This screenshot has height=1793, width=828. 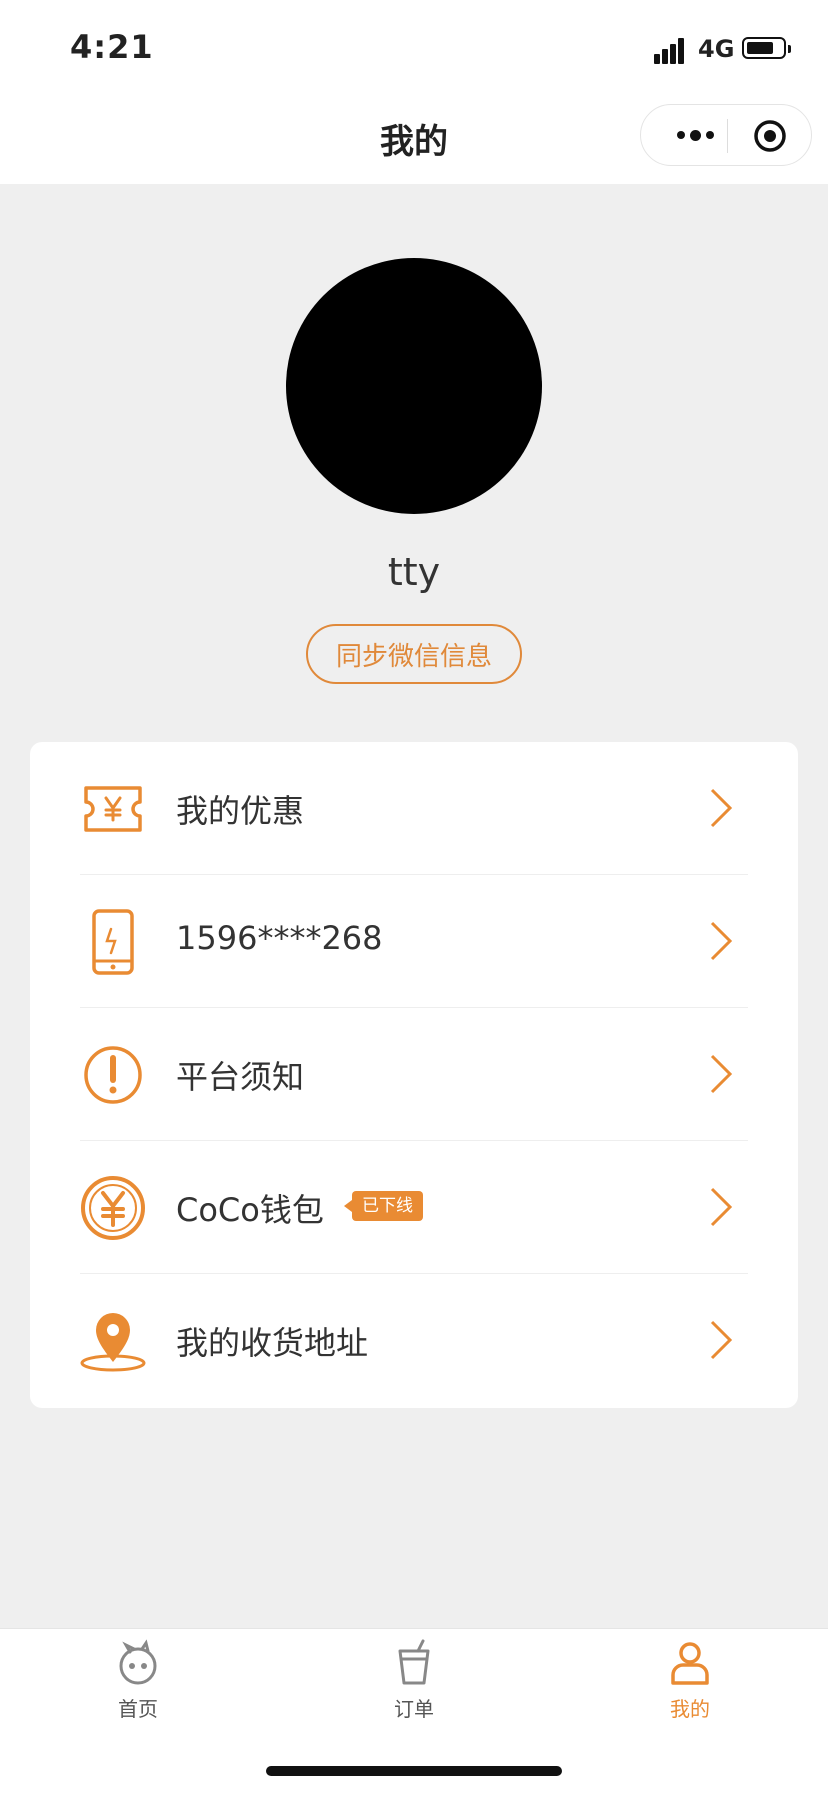 What do you see at coordinates (414, 1771) in the screenshot?
I see `home-indicator` at bounding box center [414, 1771].